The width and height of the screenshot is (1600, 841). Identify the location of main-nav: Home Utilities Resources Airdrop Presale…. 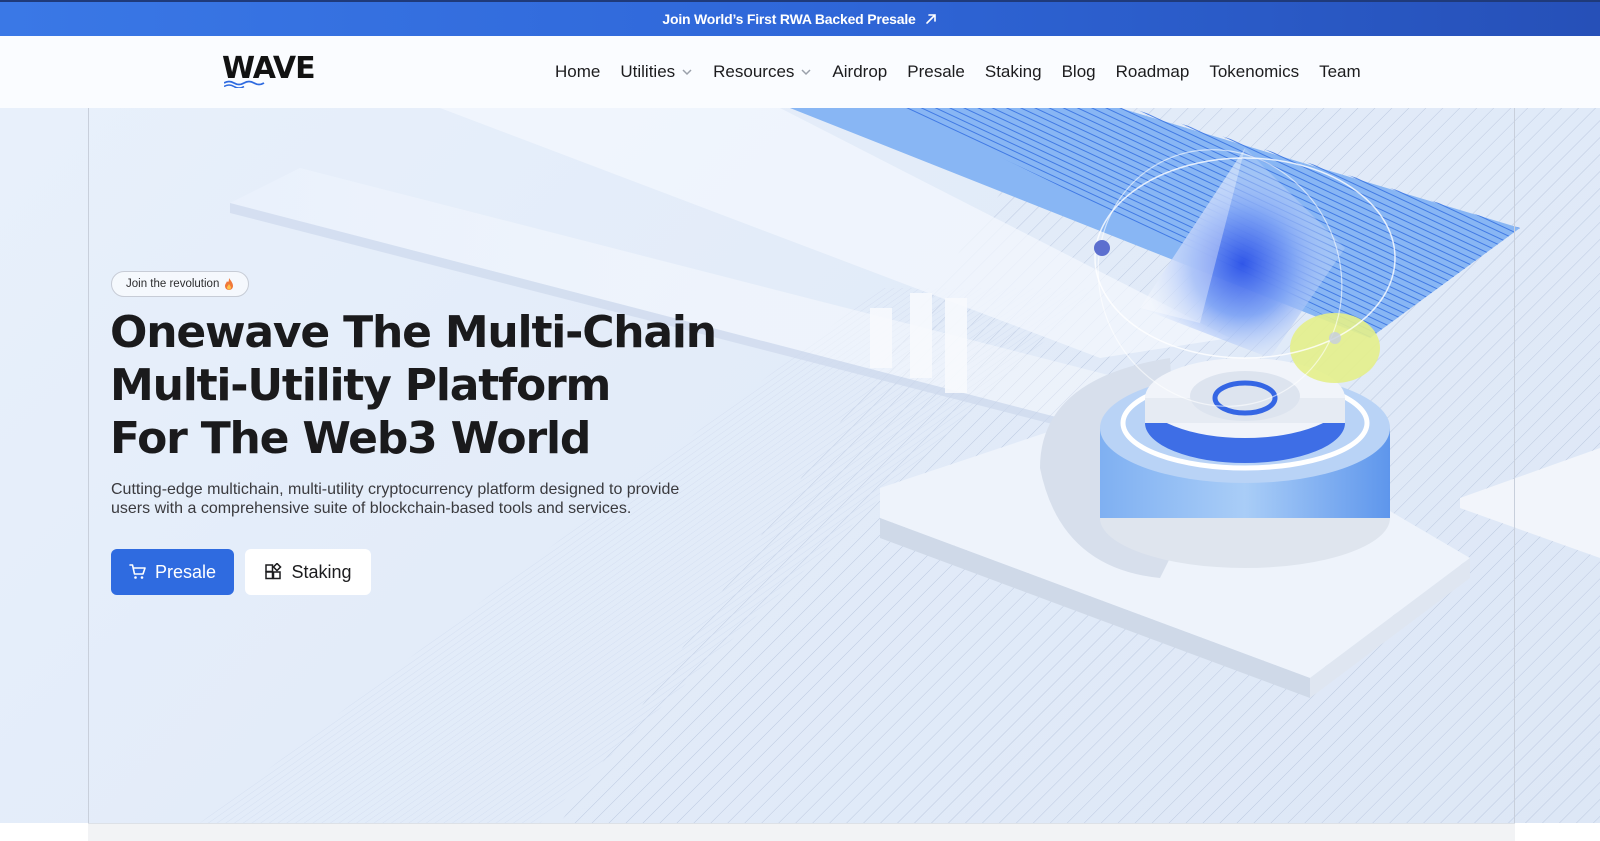
(958, 72).